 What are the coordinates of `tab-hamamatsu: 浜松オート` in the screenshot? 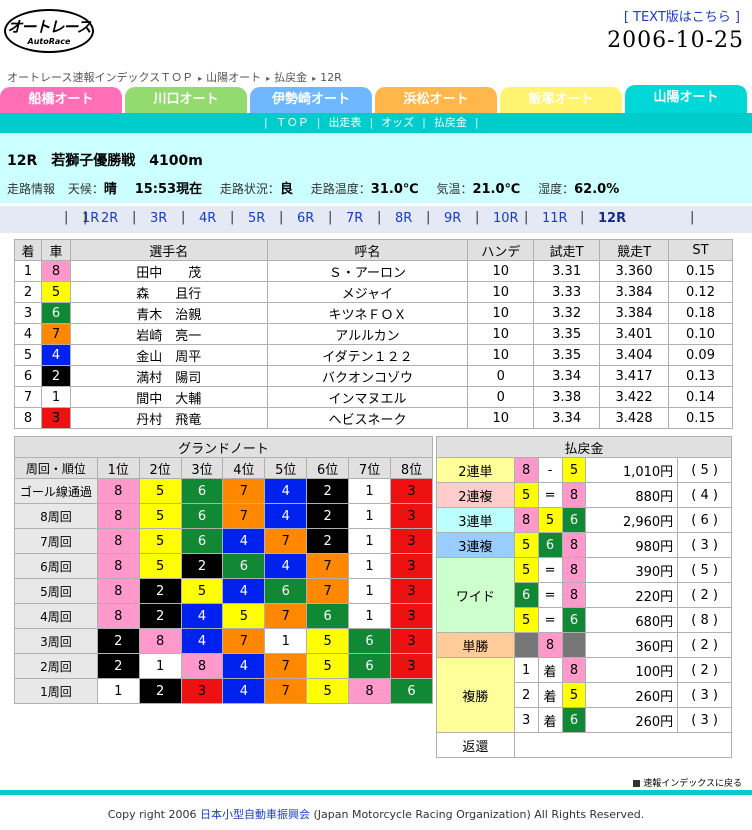 It's located at (436, 101).